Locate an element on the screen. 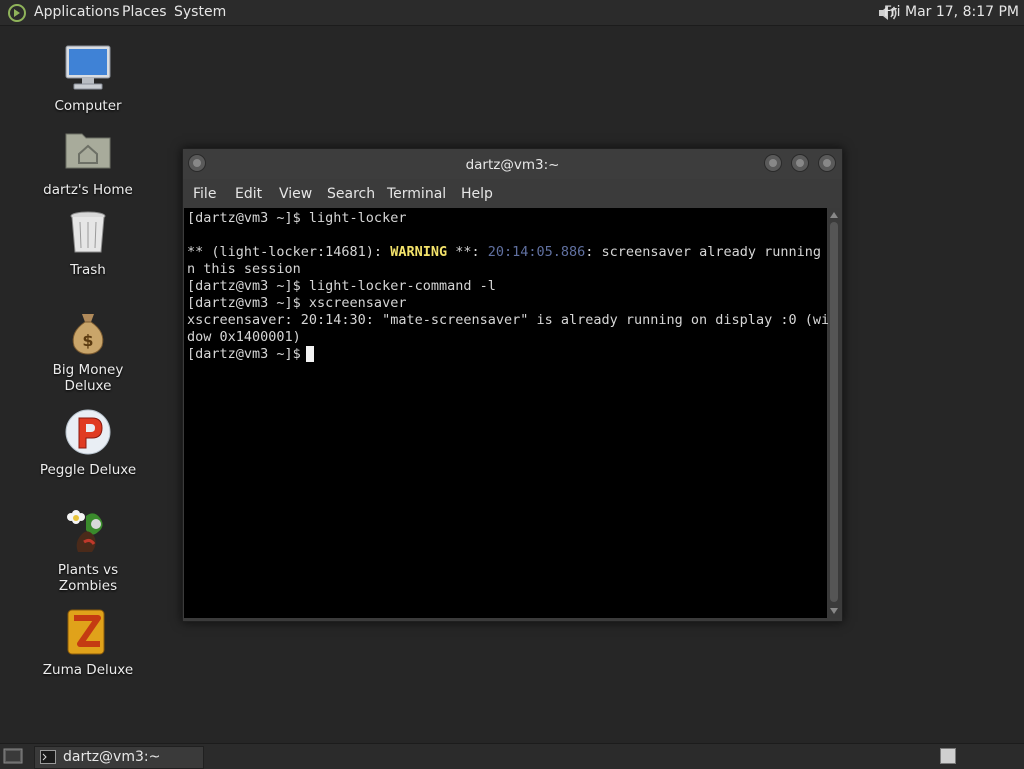 Image resolution: width=1024 pixels, height=769 pixels. window-titlebar: dartz@vm3:~ is located at coordinates (512, 164).